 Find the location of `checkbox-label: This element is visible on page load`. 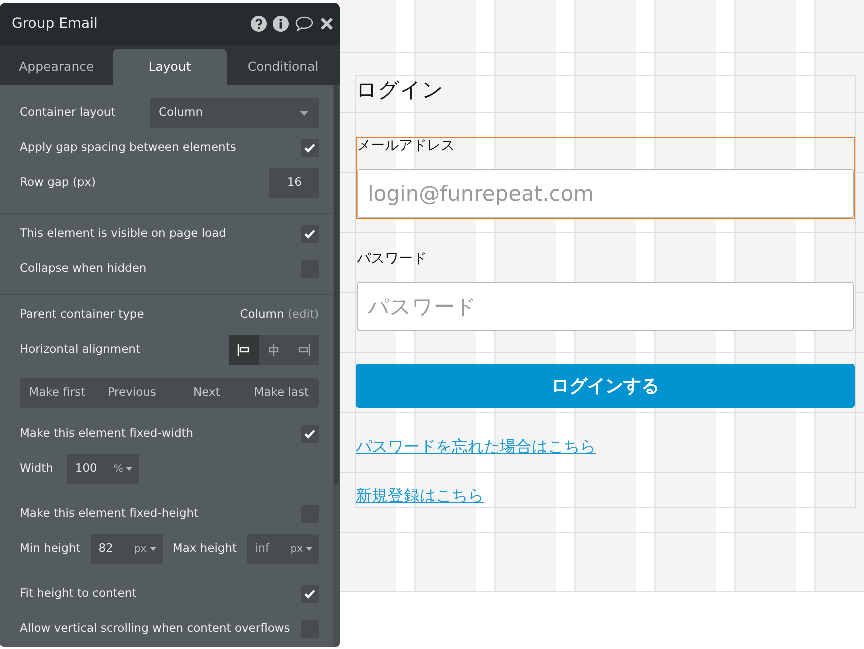

checkbox-label: This element is visible on page load is located at coordinates (123, 233).